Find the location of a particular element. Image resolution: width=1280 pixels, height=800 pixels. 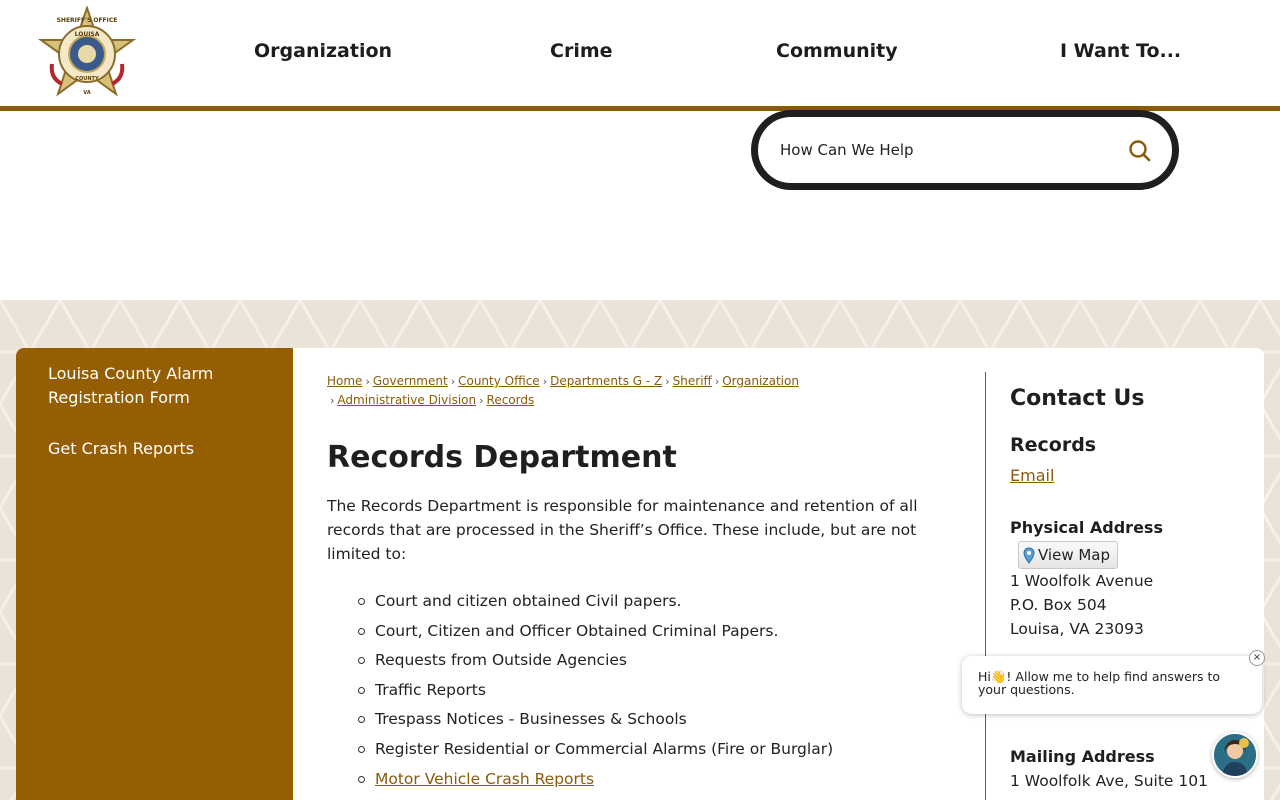

contact-title: Contact Us is located at coordinates (1077, 398).